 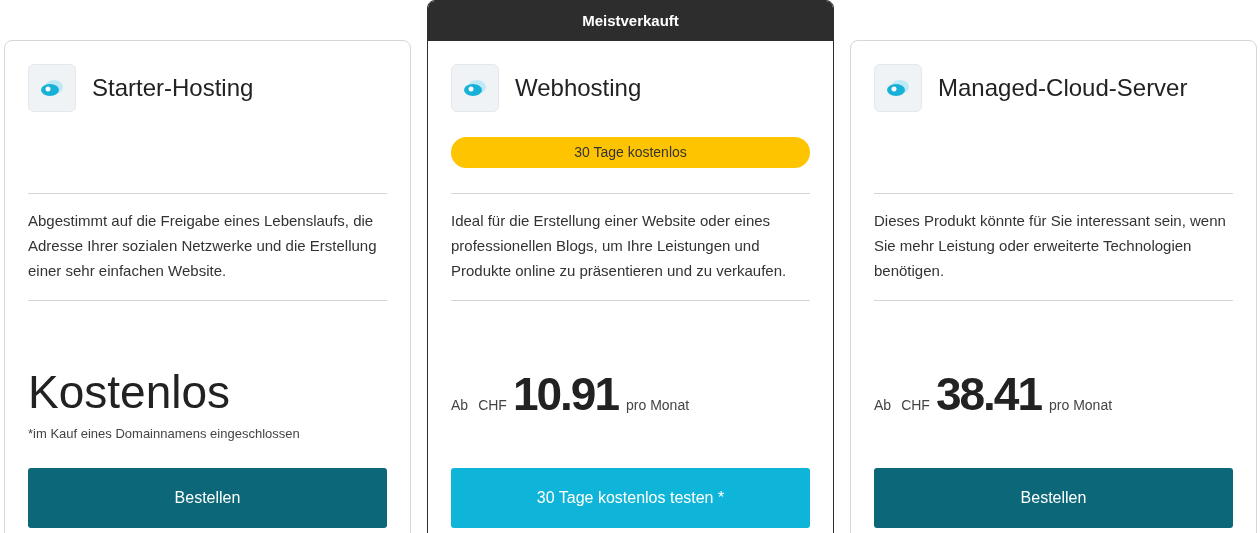 What do you see at coordinates (565, 394) in the screenshot?
I see `price-amount: 10.91` at bounding box center [565, 394].